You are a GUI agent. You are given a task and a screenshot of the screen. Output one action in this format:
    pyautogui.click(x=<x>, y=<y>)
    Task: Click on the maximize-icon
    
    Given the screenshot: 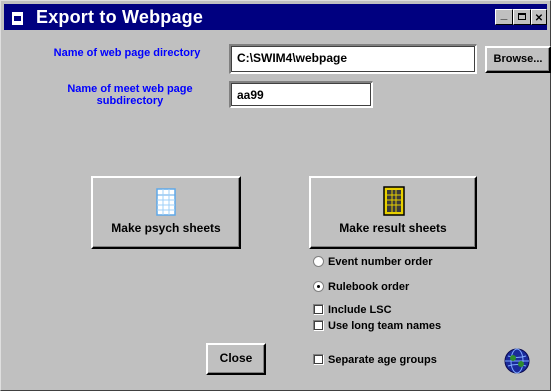 What is the action you would take?
    pyautogui.click(x=522, y=16)
    